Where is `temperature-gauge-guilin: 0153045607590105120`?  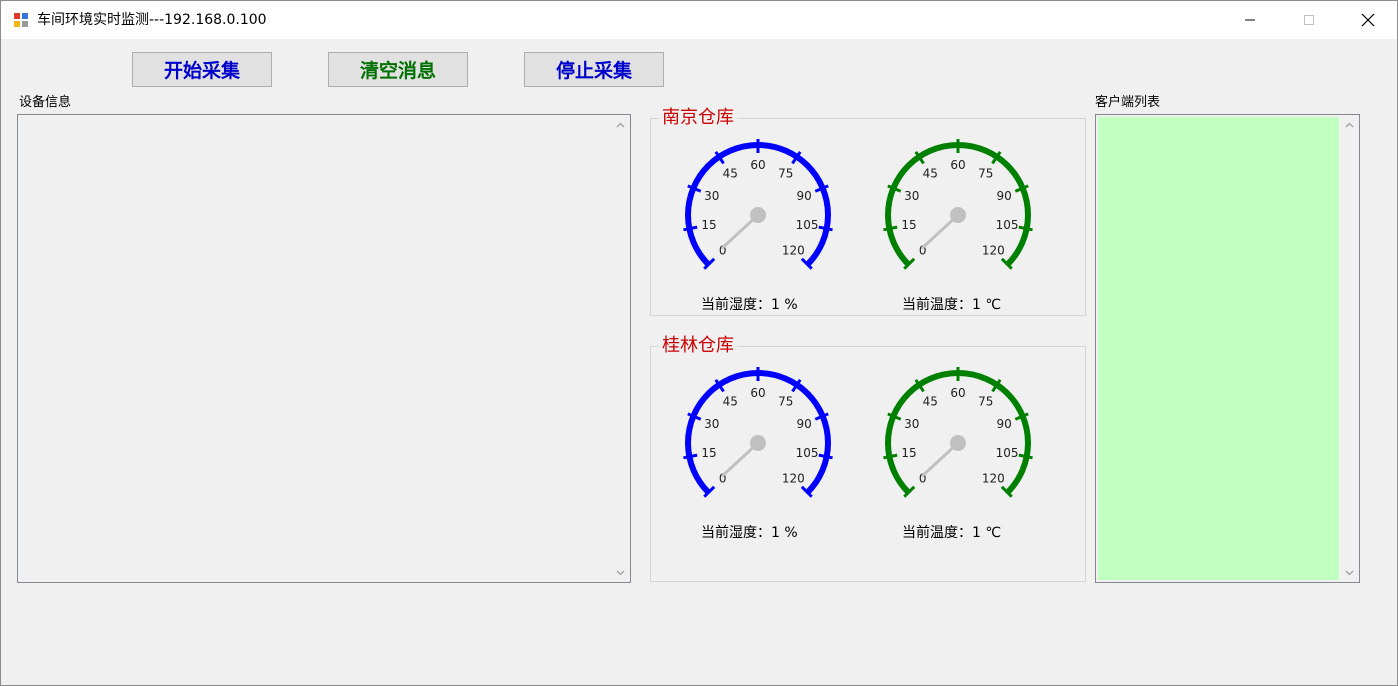
temperature-gauge-guilin: 0153045607590105120 is located at coordinates (958, 432).